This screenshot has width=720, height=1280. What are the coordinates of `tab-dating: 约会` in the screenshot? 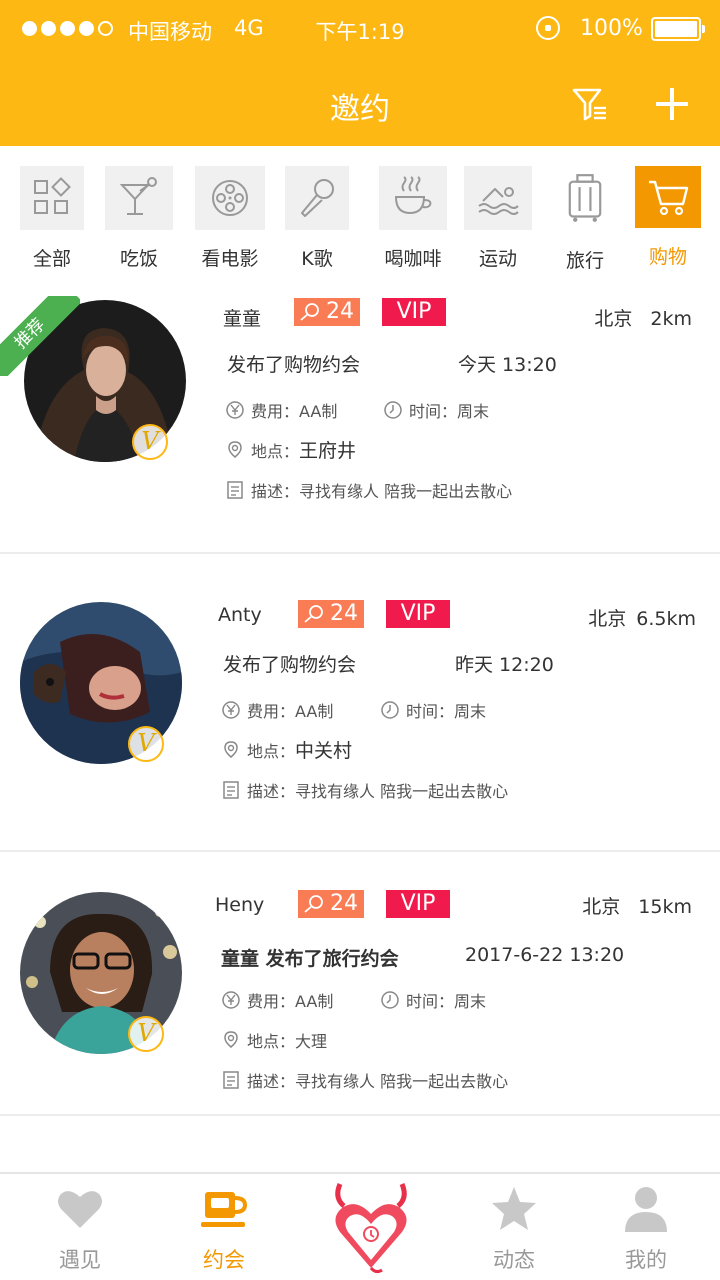 It's located at (224, 1229).